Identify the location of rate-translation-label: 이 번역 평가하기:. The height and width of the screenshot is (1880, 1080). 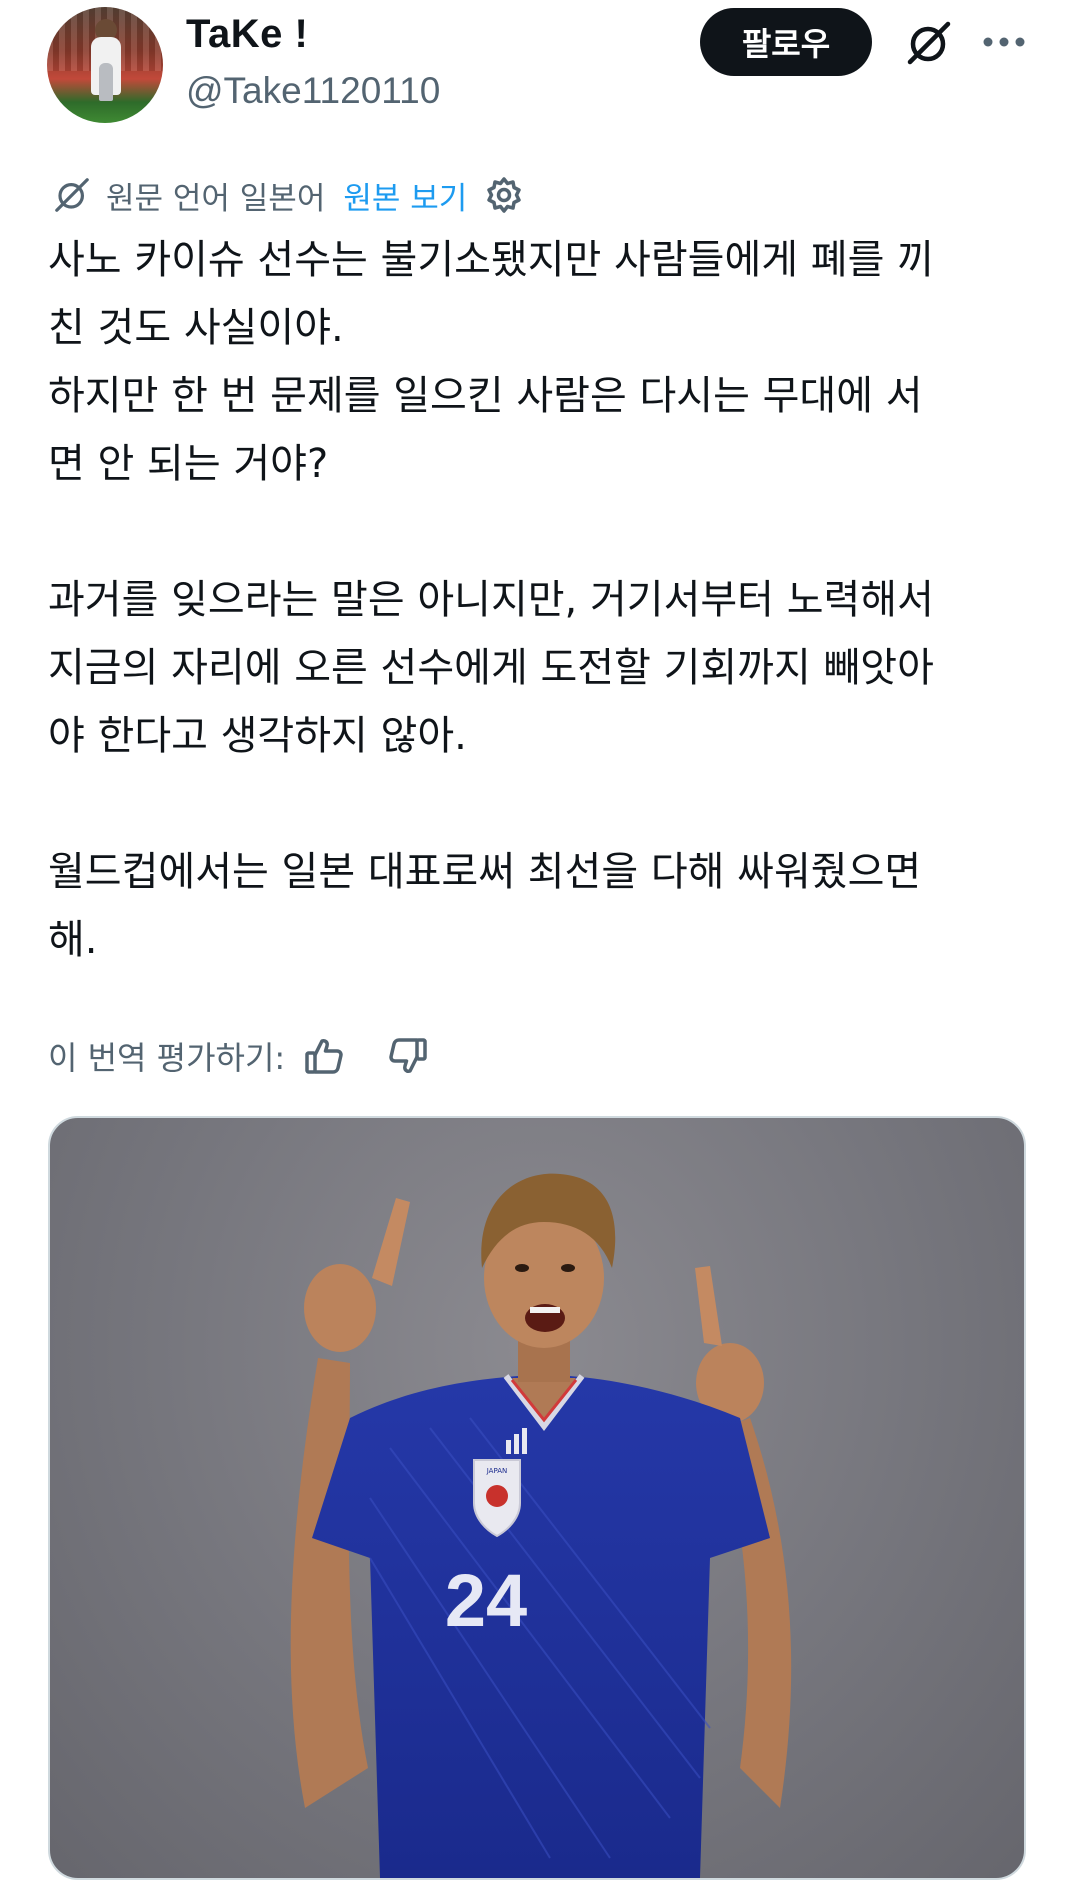
(167, 1058).